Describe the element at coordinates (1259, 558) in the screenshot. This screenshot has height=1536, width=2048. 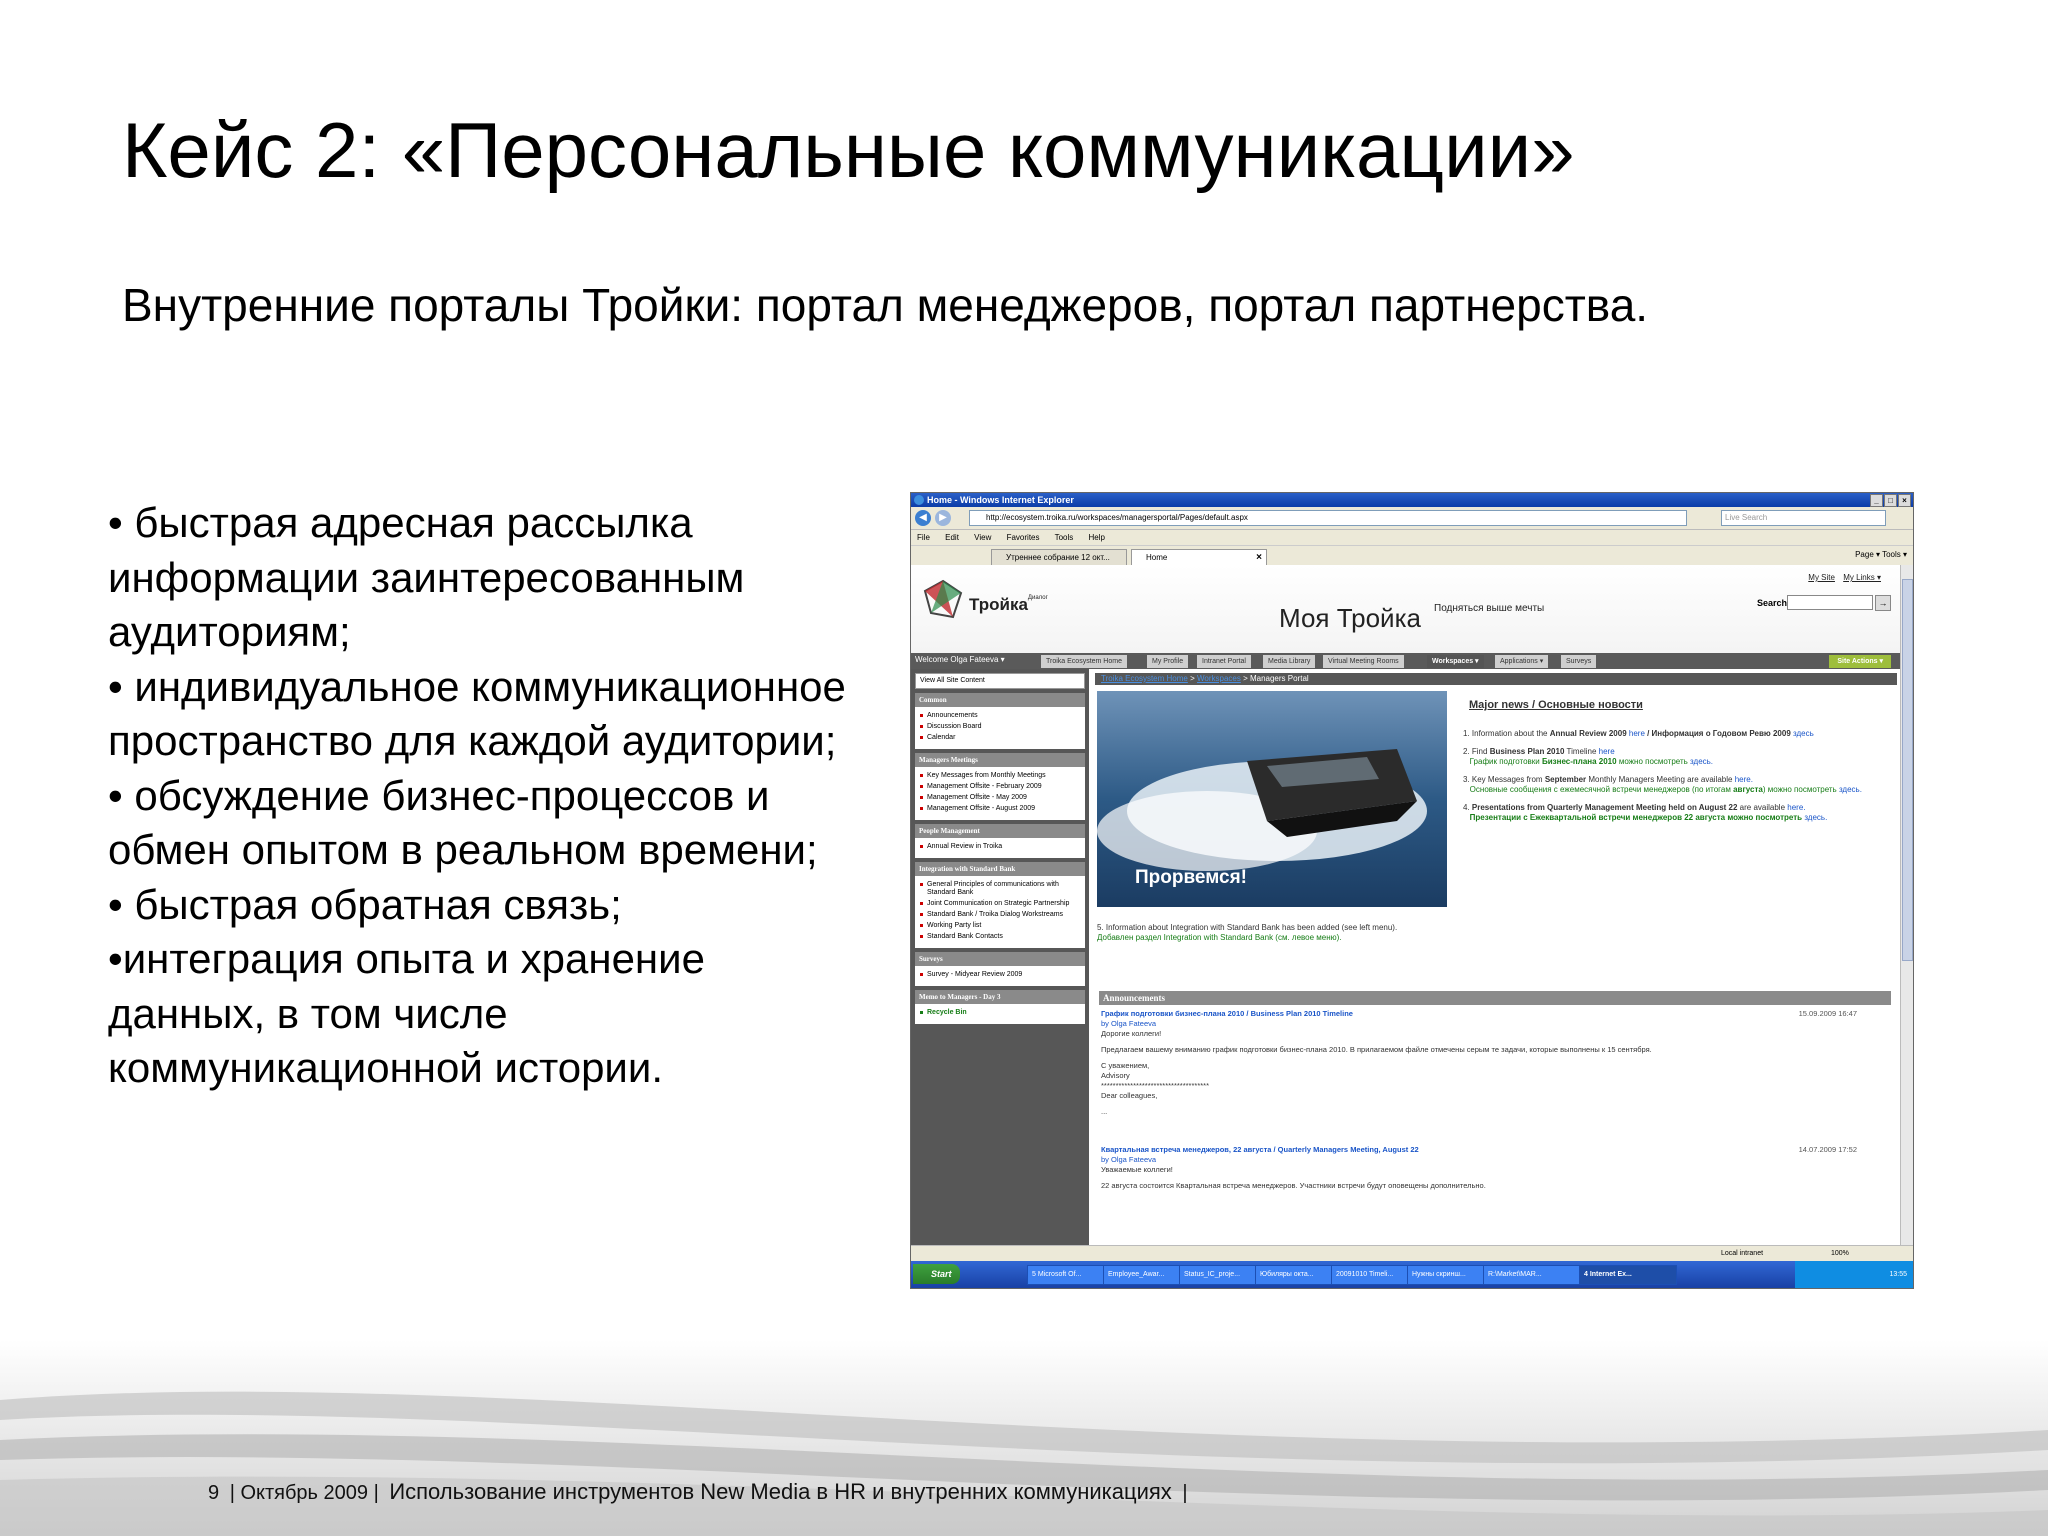
I see `tab-close-icon: ×` at that location.